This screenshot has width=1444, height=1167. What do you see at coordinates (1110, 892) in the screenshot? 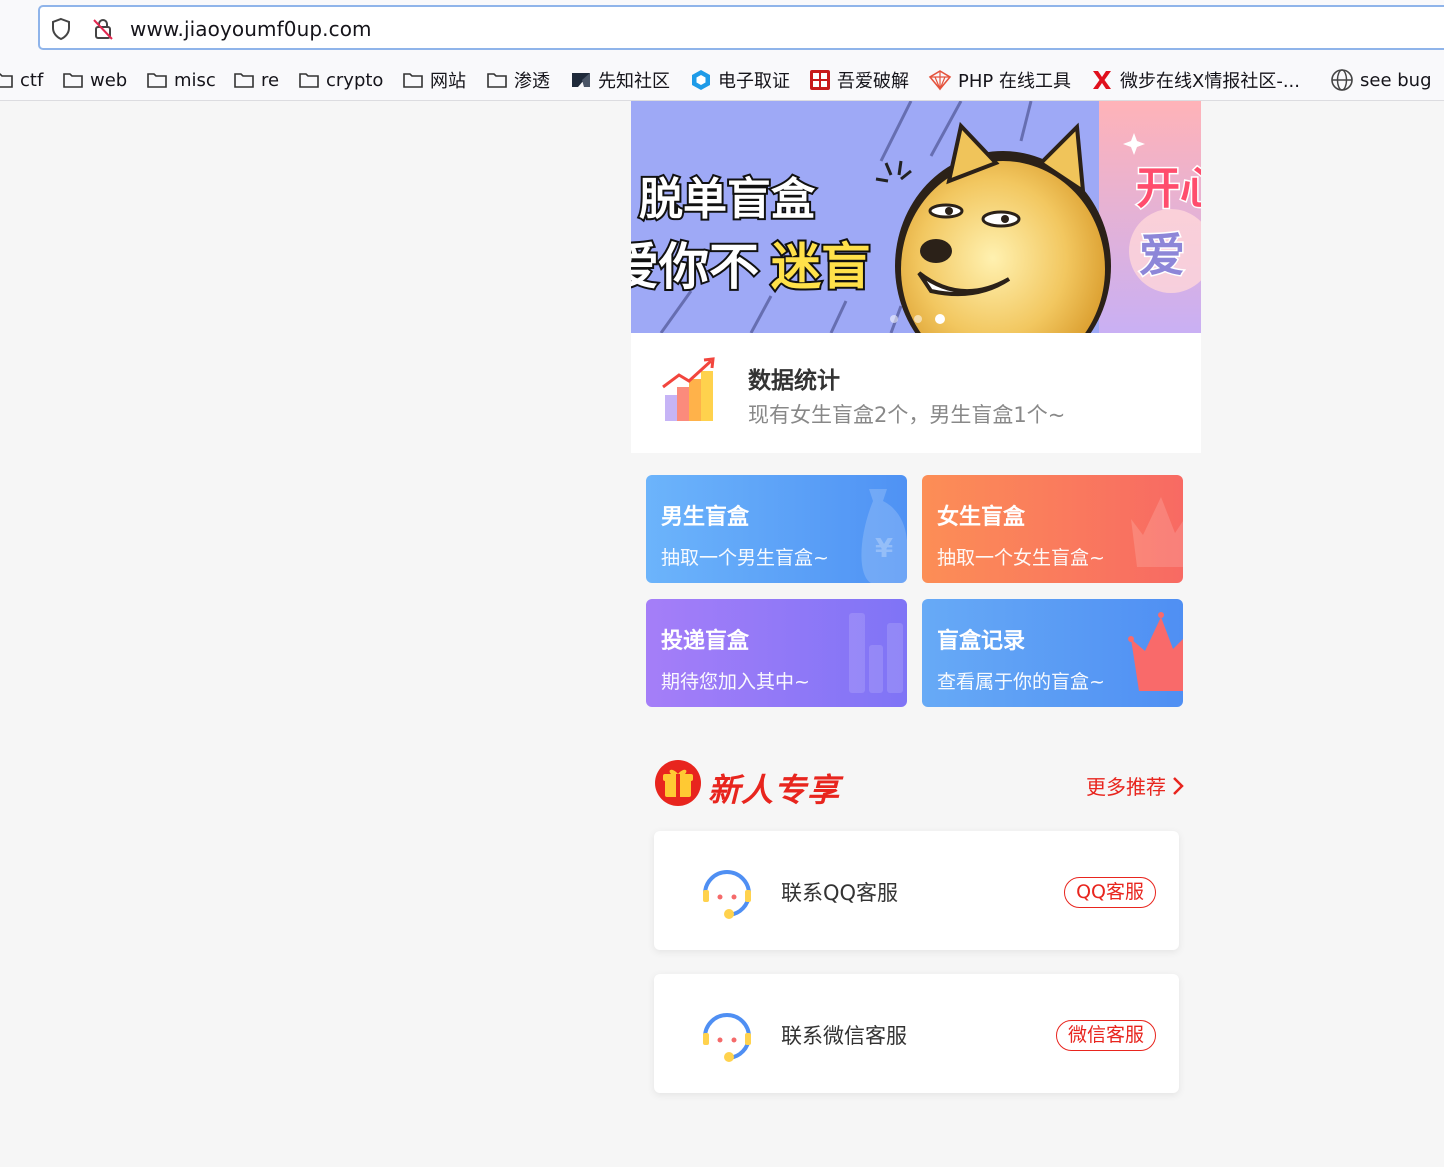
I see `qq-service-button: QQ客服` at bounding box center [1110, 892].